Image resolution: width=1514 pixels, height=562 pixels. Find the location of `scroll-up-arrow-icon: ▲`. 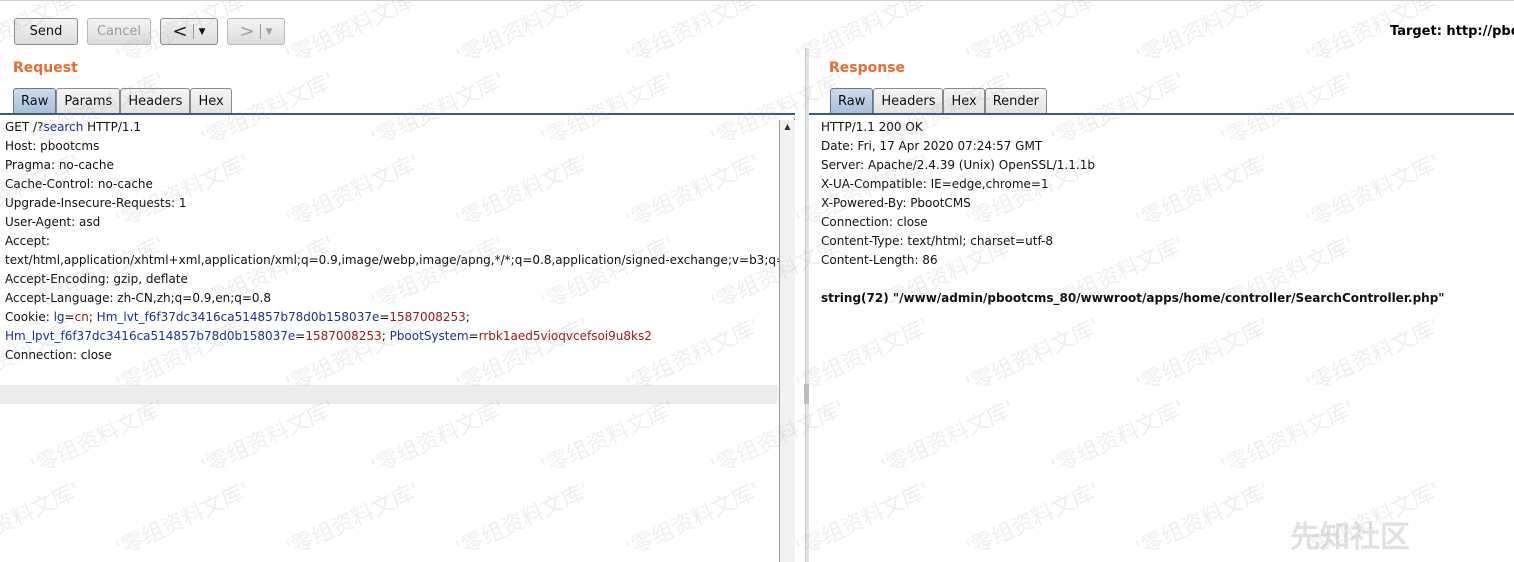

scroll-up-arrow-icon: ▲ is located at coordinates (787, 127).